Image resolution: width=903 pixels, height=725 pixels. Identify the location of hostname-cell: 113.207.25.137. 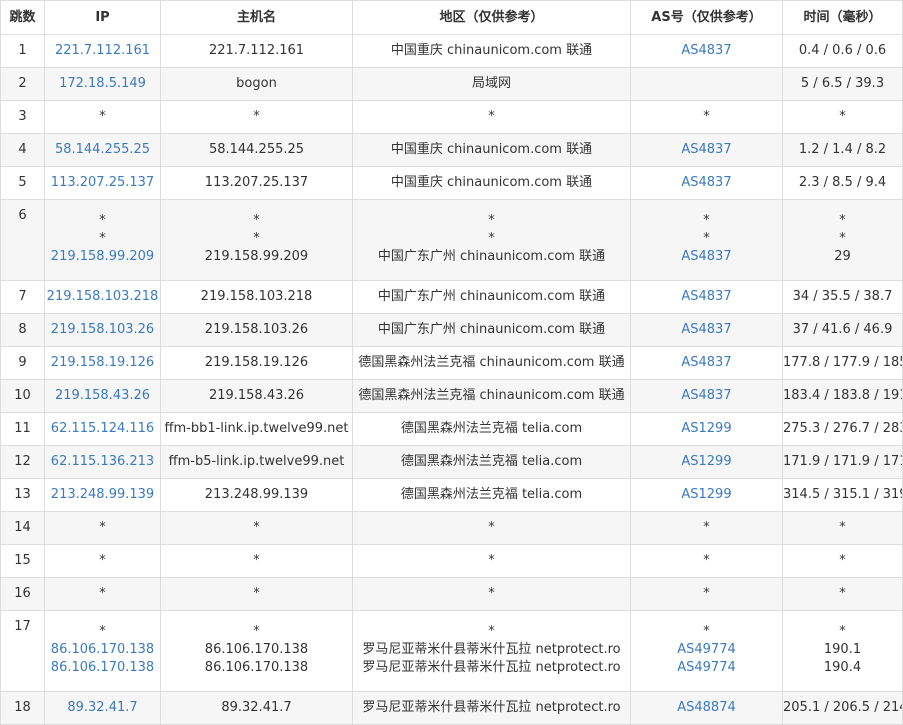
(256, 183).